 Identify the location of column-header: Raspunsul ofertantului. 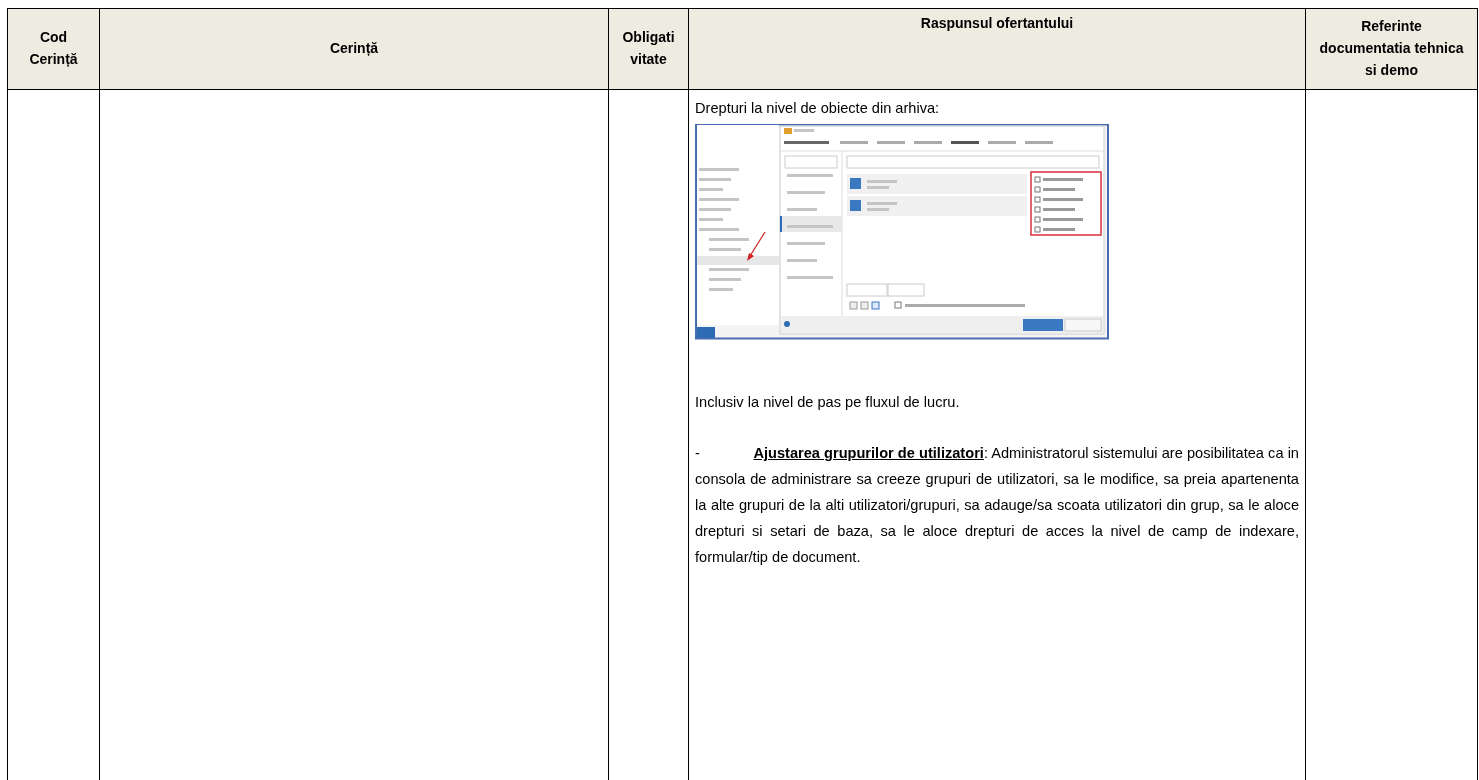
(997, 23).